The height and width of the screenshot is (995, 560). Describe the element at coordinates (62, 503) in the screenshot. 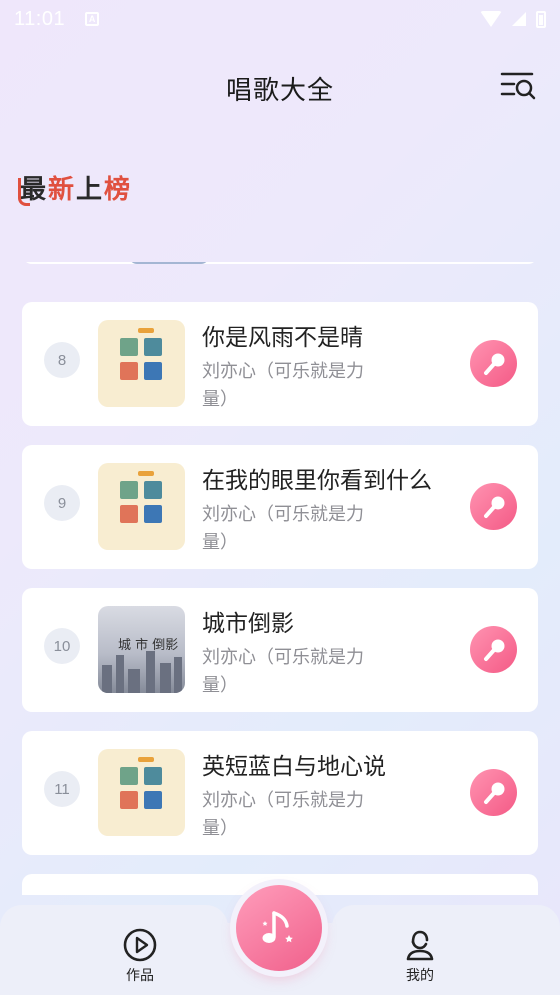

I see `rank-badge: 9` at that location.